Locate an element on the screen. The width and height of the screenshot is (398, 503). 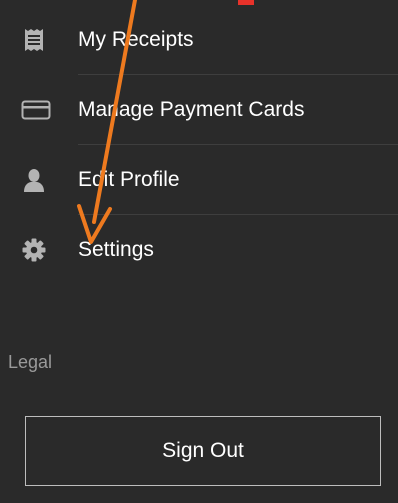
menu-item-label: Manage Payment Cards is located at coordinates (191, 109).